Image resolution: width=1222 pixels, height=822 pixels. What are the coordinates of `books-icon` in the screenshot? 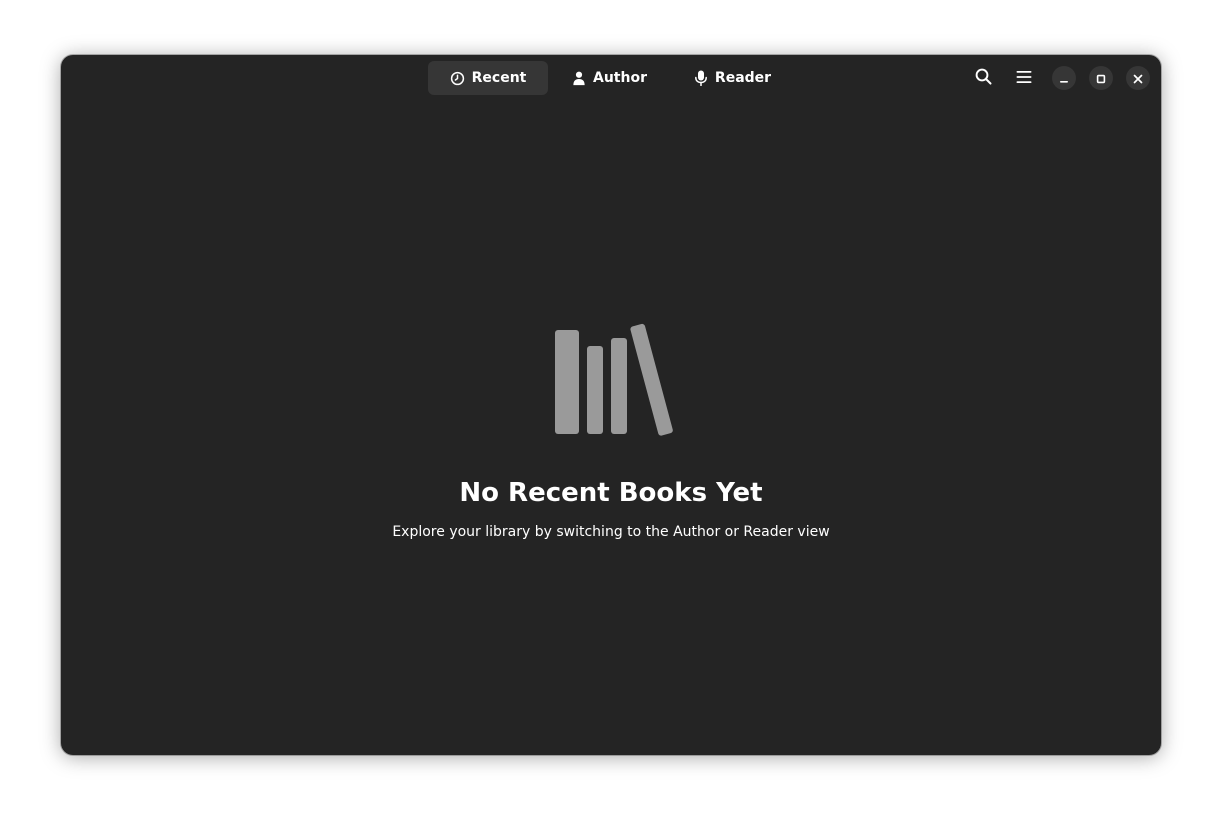 It's located at (614, 379).